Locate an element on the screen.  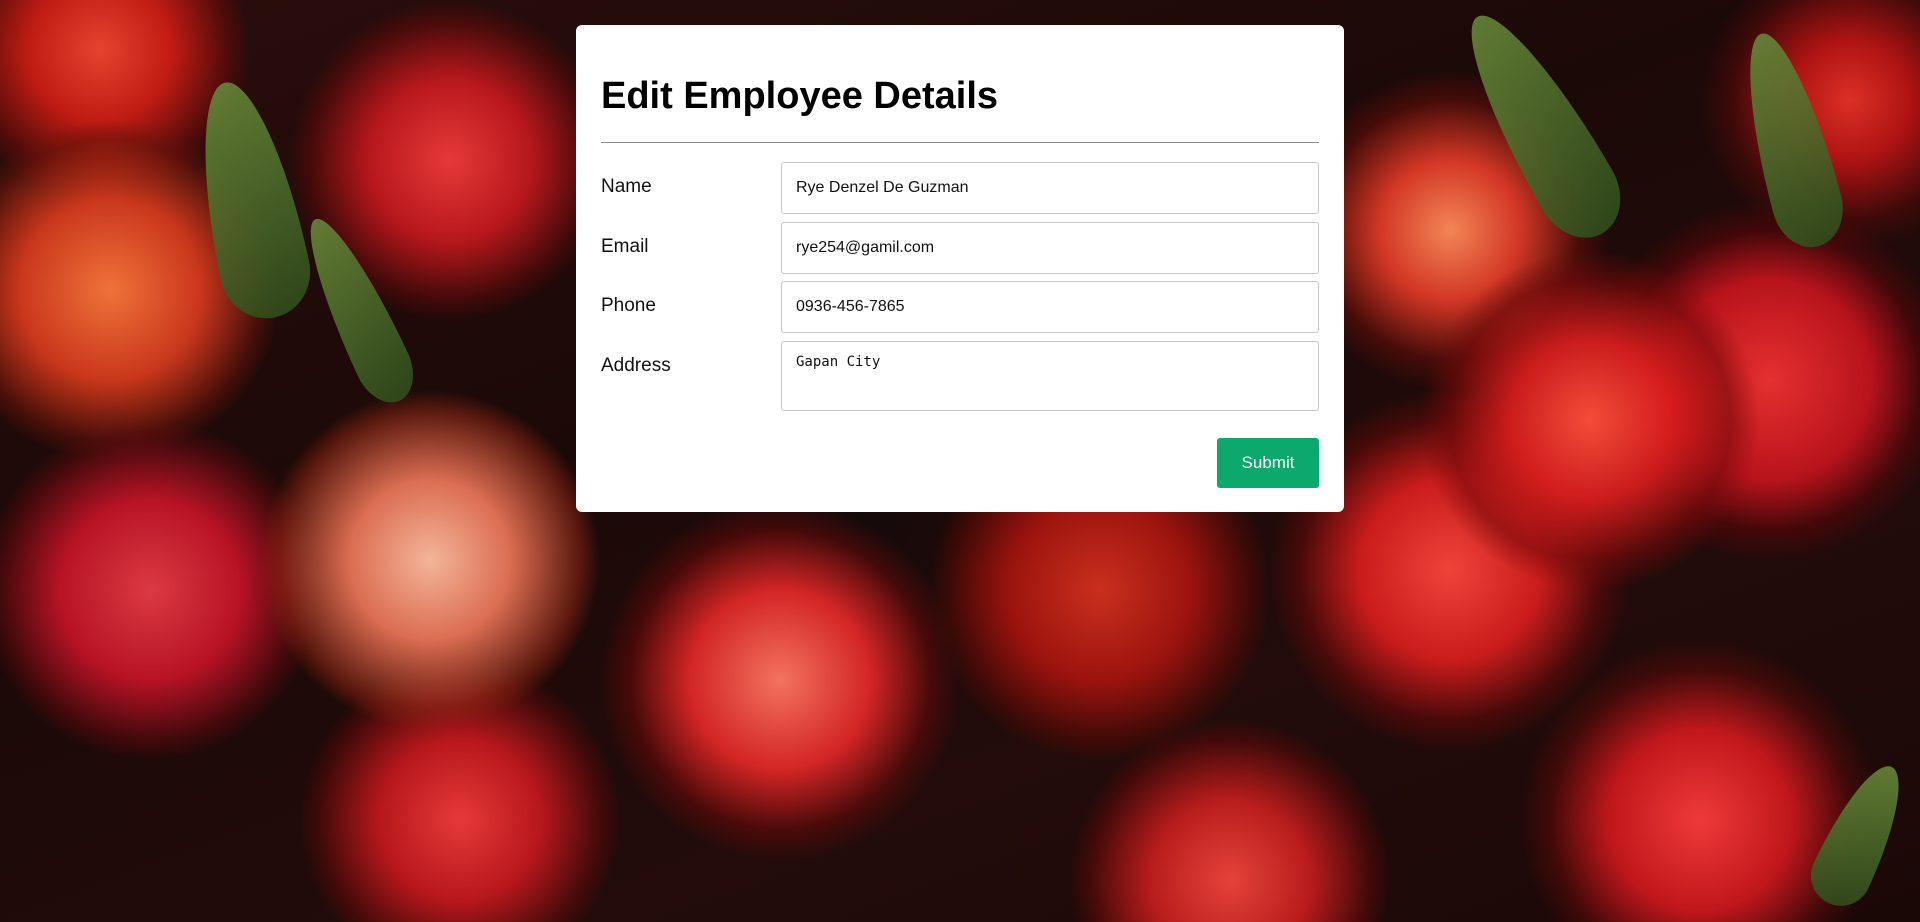
title-divider is located at coordinates (960, 142).